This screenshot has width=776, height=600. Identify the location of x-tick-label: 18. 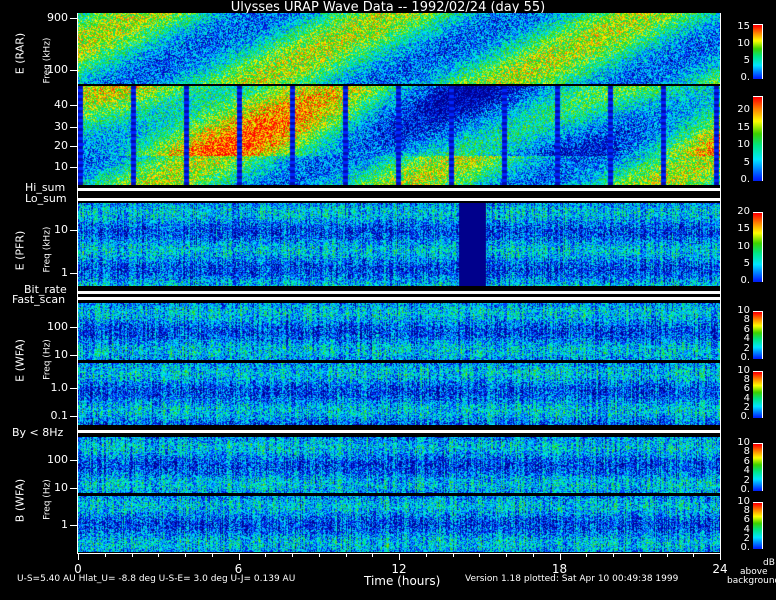
(559, 569).